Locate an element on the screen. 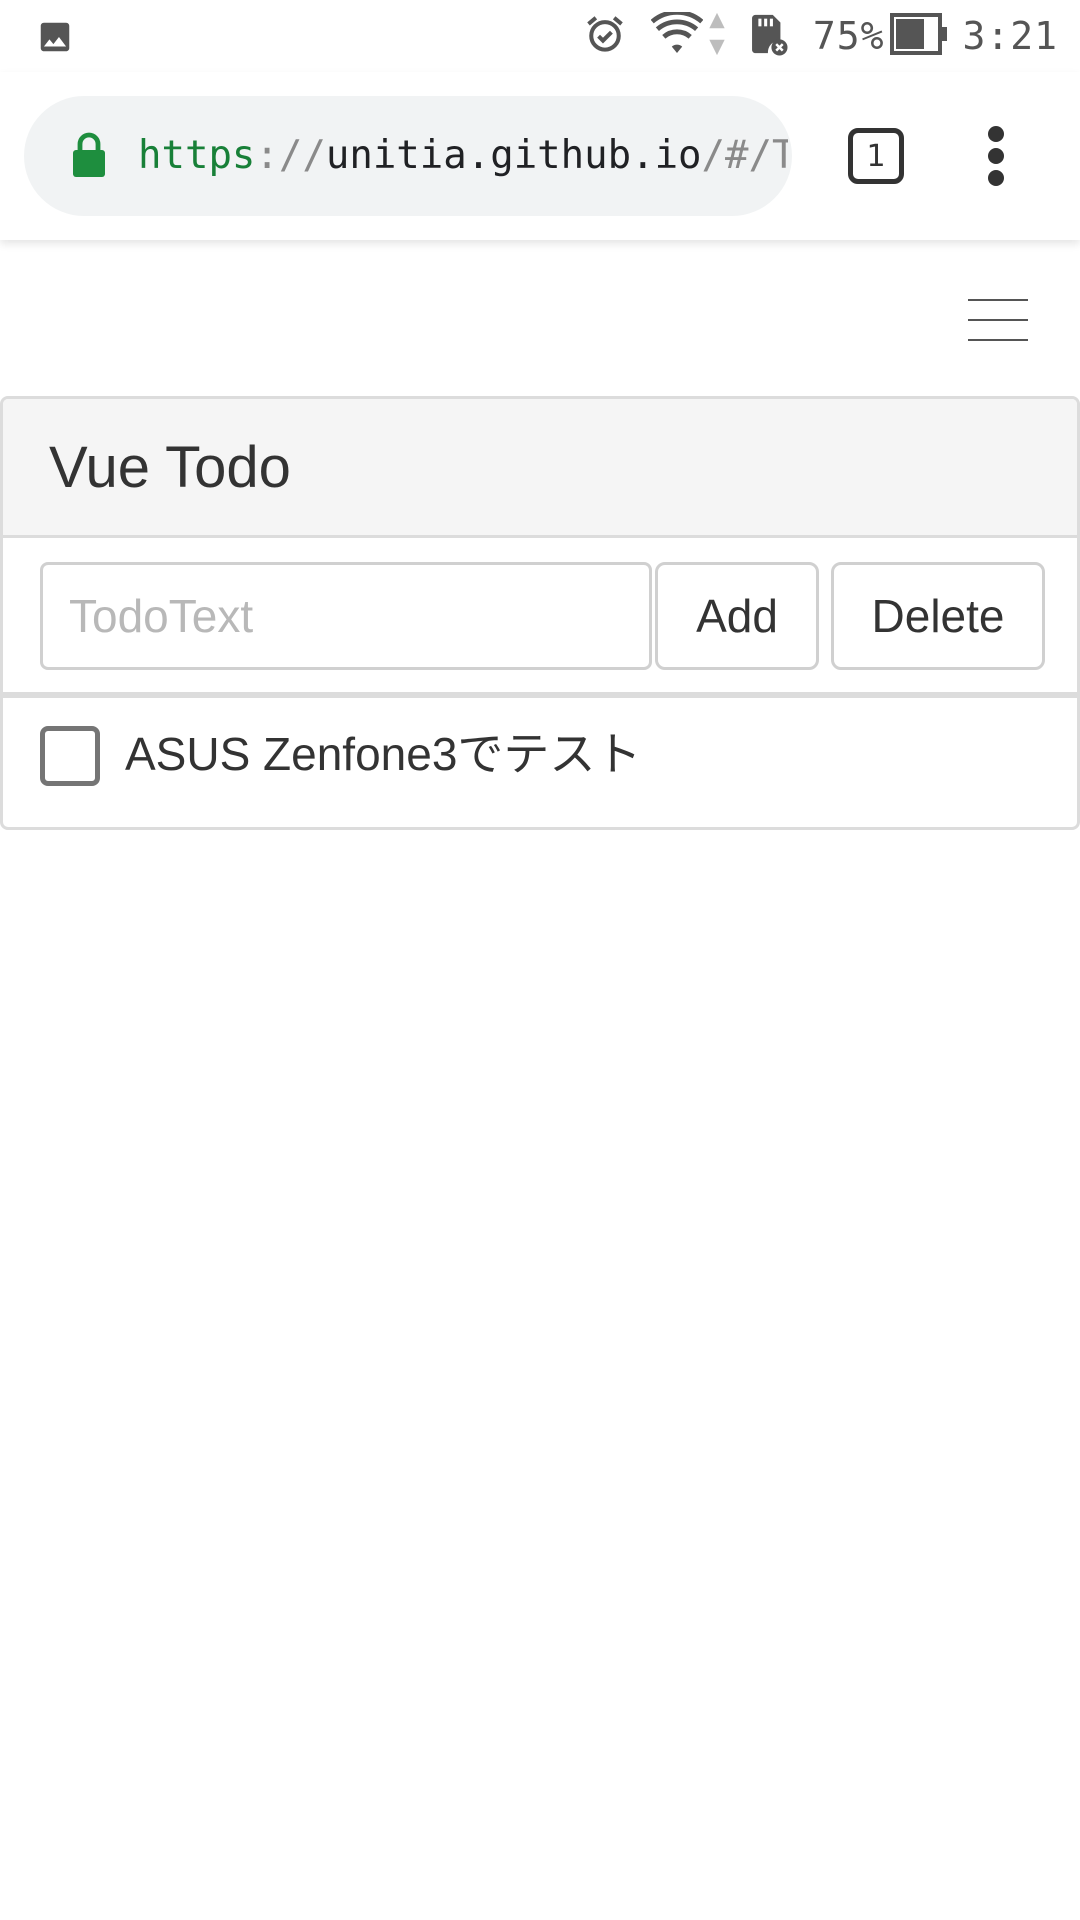  browser-toolbar: https://unitia.github.io/#/Tod 1 is located at coordinates (540, 156).